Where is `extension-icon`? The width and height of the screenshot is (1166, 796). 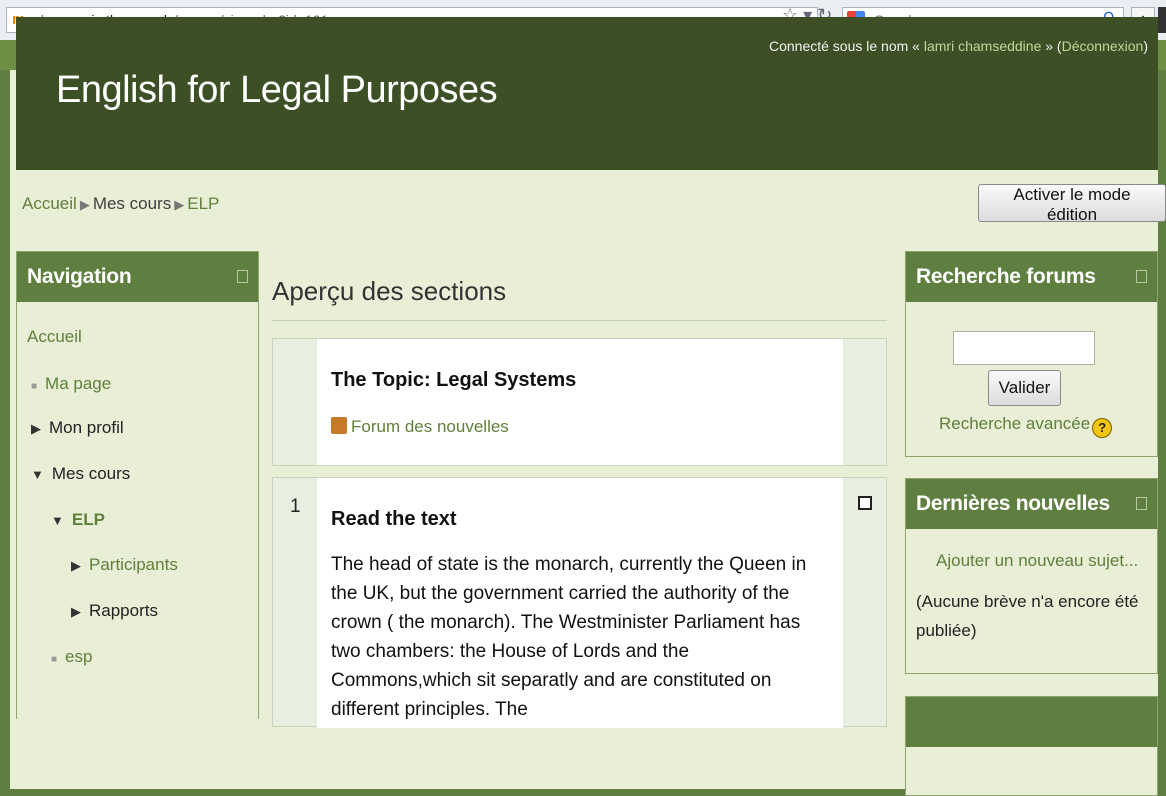 extension-icon is located at coordinates (1162, 20).